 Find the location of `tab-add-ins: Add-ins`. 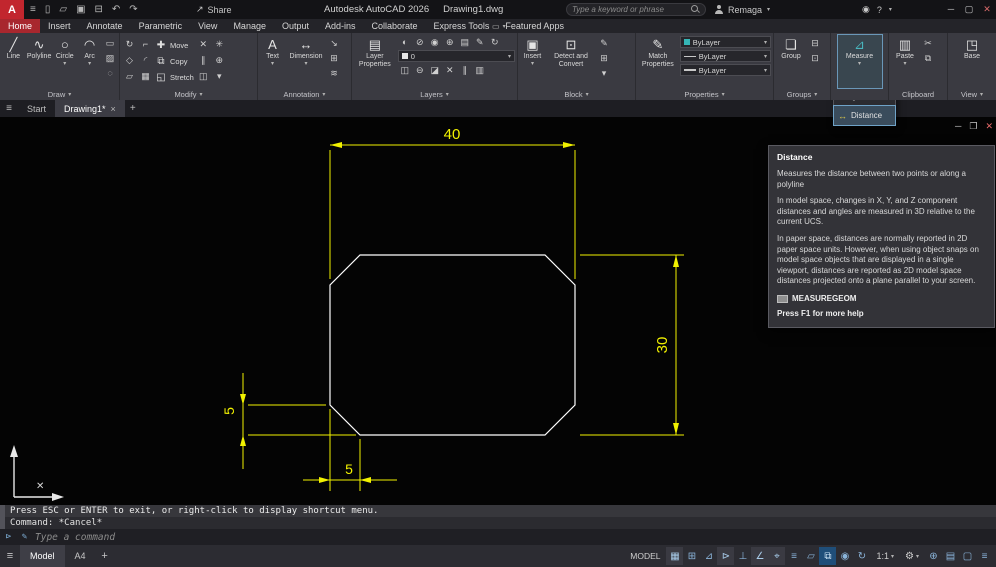

tab-add-ins: Add-ins is located at coordinates (340, 26).